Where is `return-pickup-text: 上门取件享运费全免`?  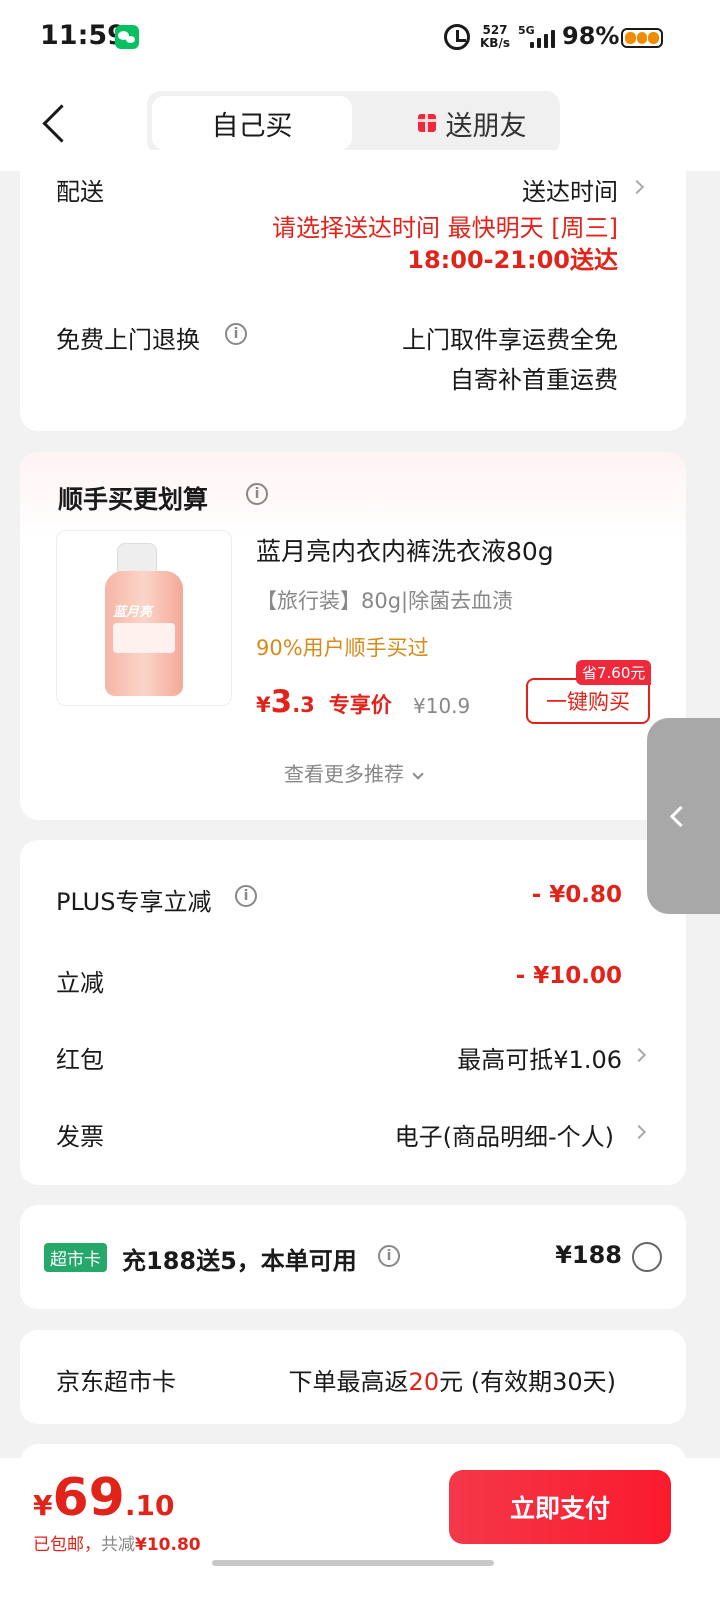 return-pickup-text: 上门取件享运费全免 is located at coordinates (510, 340).